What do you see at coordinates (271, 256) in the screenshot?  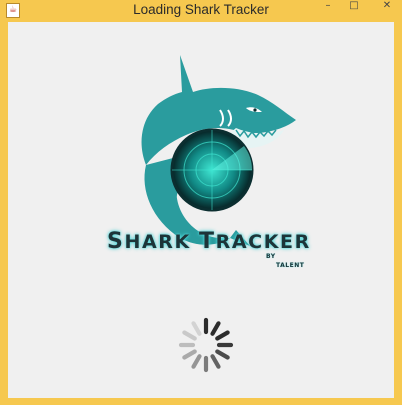 I see `by-label: BY` at bounding box center [271, 256].